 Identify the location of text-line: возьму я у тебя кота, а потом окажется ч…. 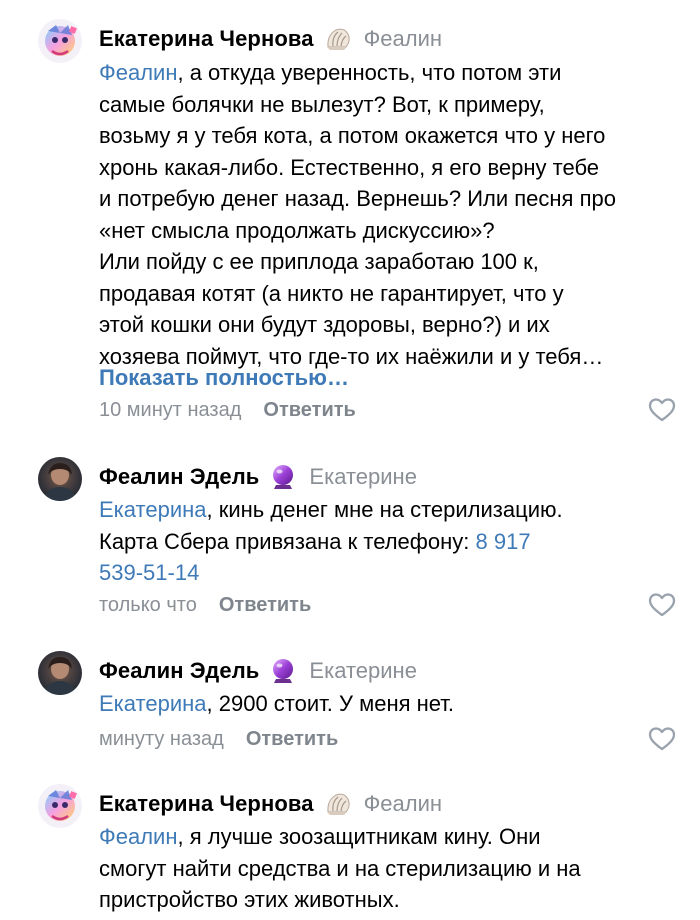
(352, 135).